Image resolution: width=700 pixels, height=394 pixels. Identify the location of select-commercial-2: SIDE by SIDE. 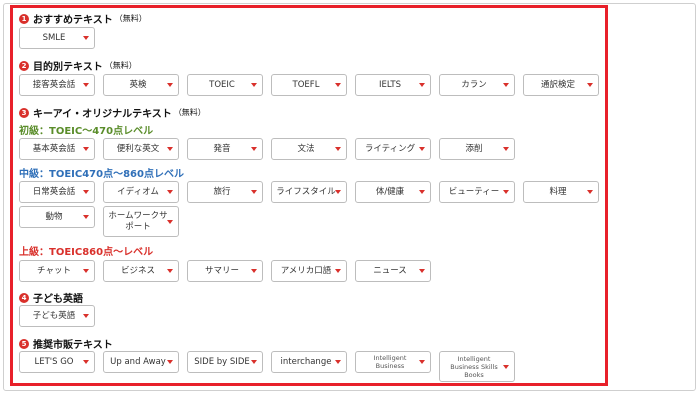
(225, 362).